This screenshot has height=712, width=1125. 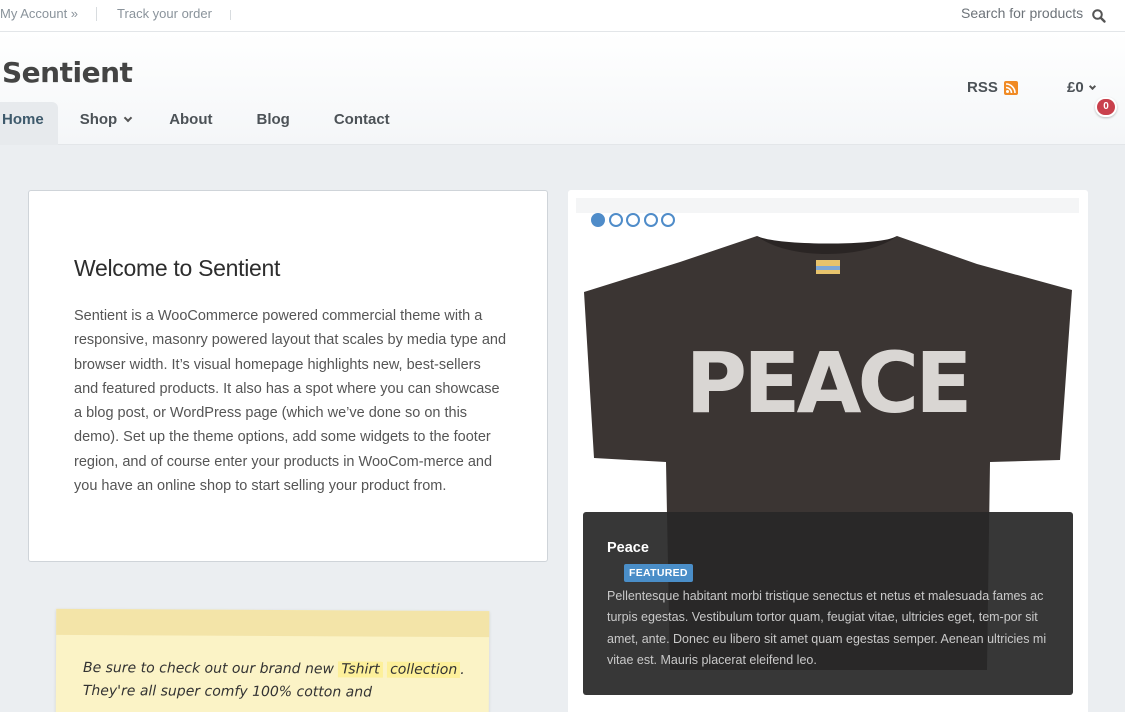 What do you see at coordinates (1099, 16) in the screenshot?
I see `search-icon` at bounding box center [1099, 16].